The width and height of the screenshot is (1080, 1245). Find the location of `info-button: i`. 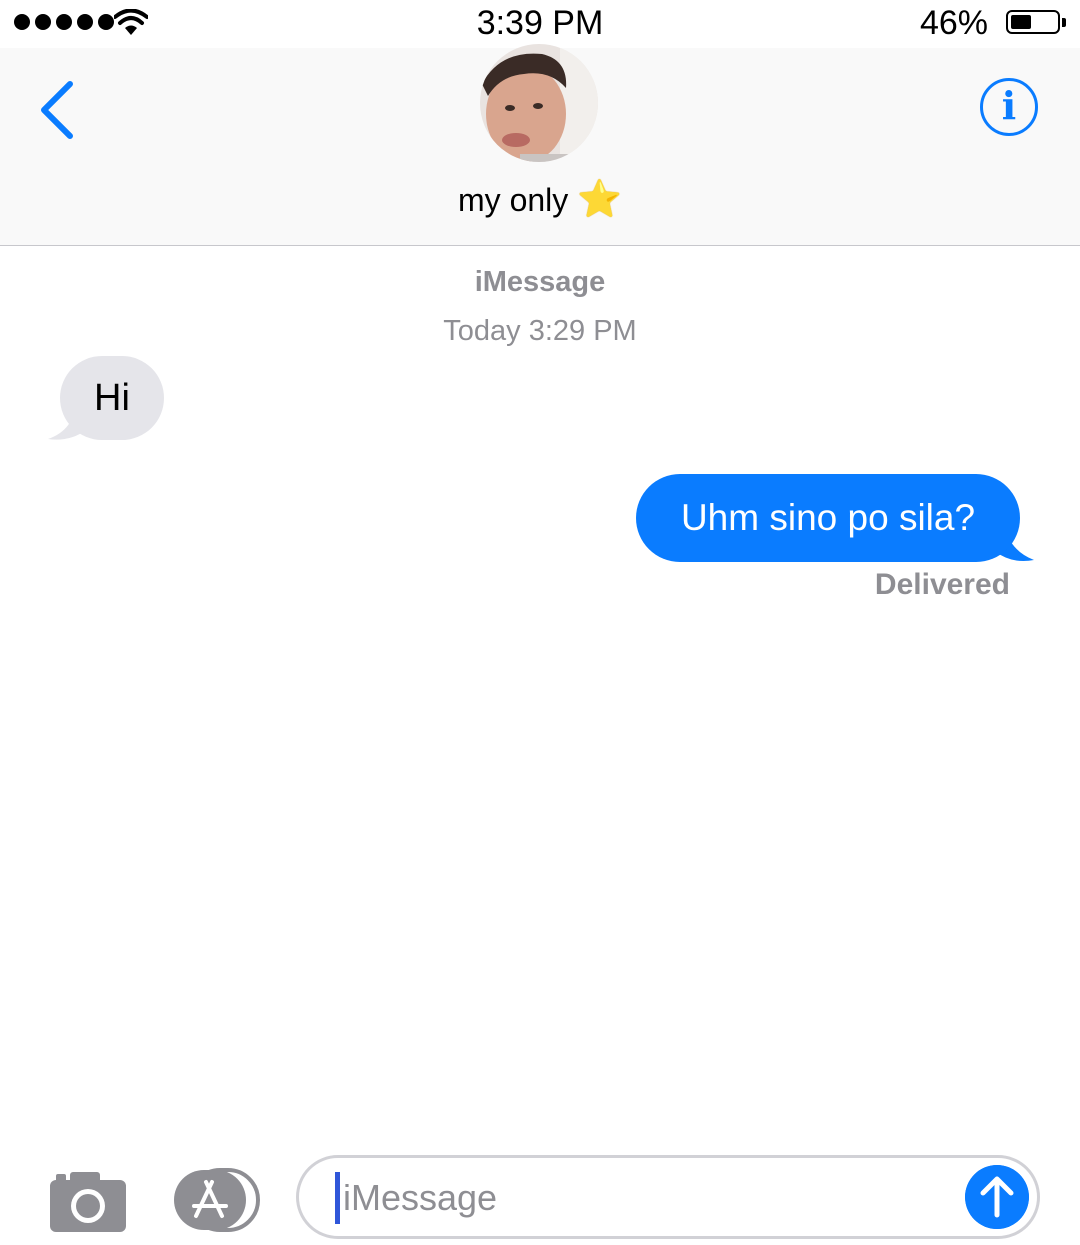

info-button: i is located at coordinates (1009, 107).